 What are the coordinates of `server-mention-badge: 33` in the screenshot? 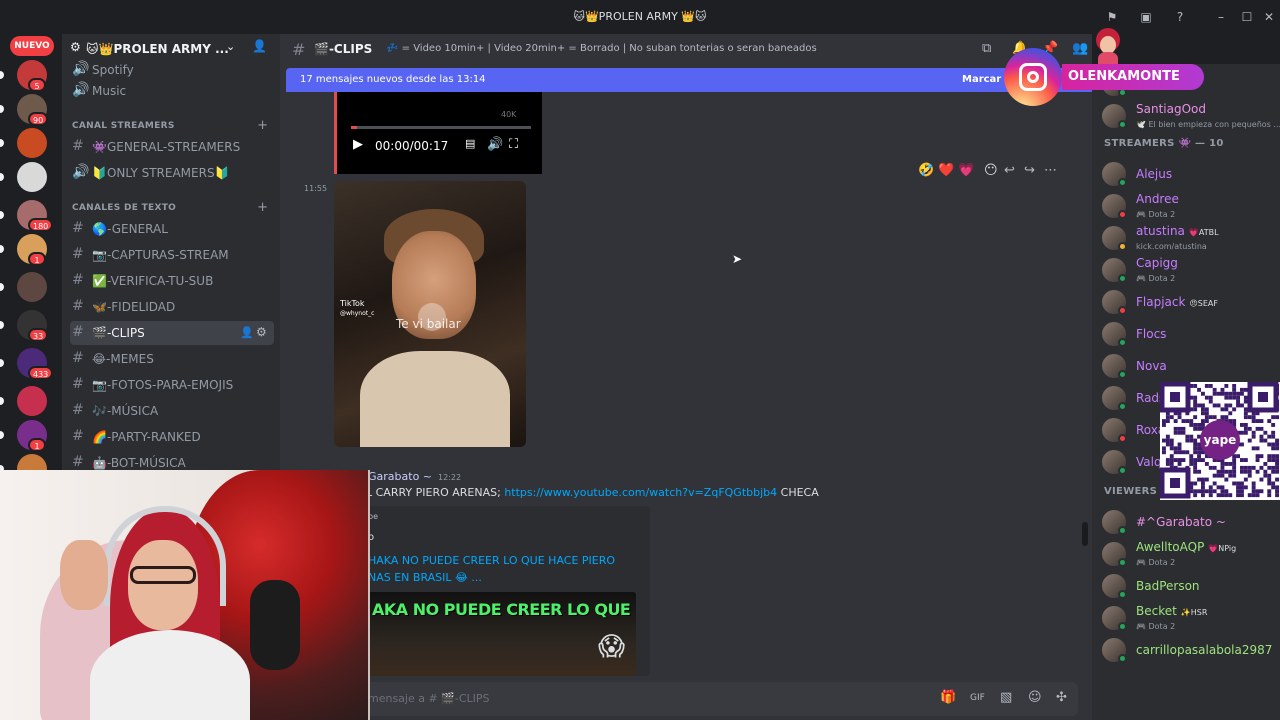 It's located at (38, 335).